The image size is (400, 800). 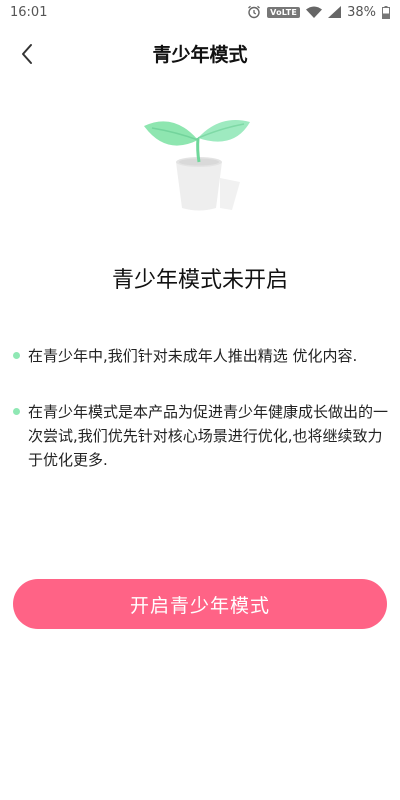 What do you see at coordinates (284, 12) in the screenshot?
I see `volte-badge: VoLTE` at bounding box center [284, 12].